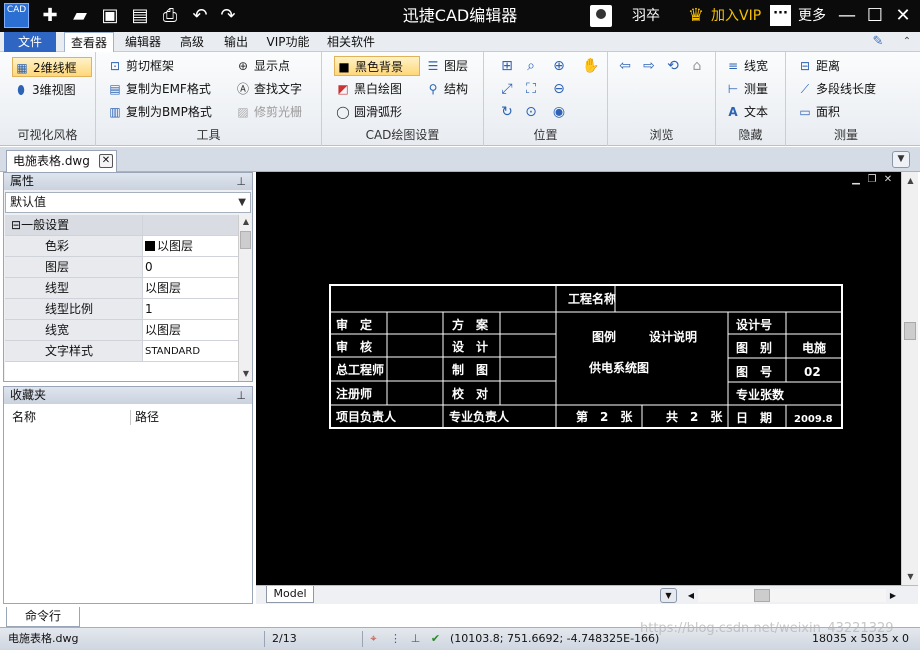 This screenshot has width=920, height=650. Describe the element at coordinates (507, 66) in the screenshot. I see `zoom-window-icon: ⊞` at that location.